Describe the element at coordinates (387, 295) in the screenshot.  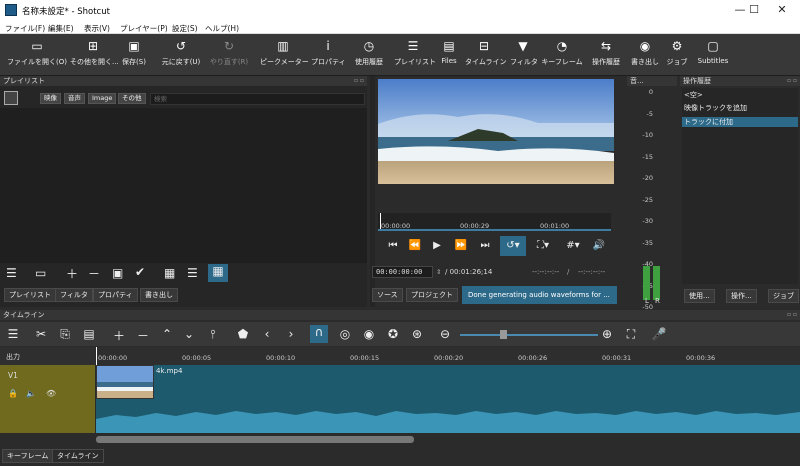
I see `source-tab: ソース` at that location.